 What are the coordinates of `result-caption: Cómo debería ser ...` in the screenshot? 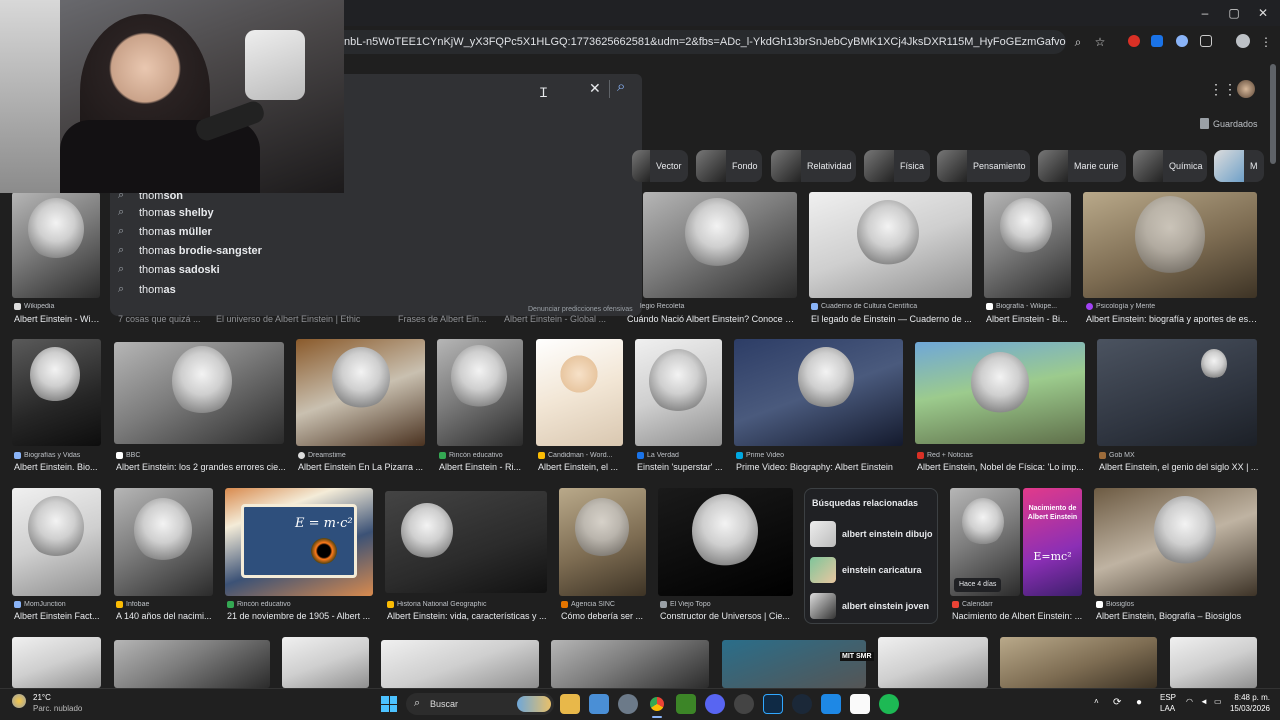 It's located at (605, 616).